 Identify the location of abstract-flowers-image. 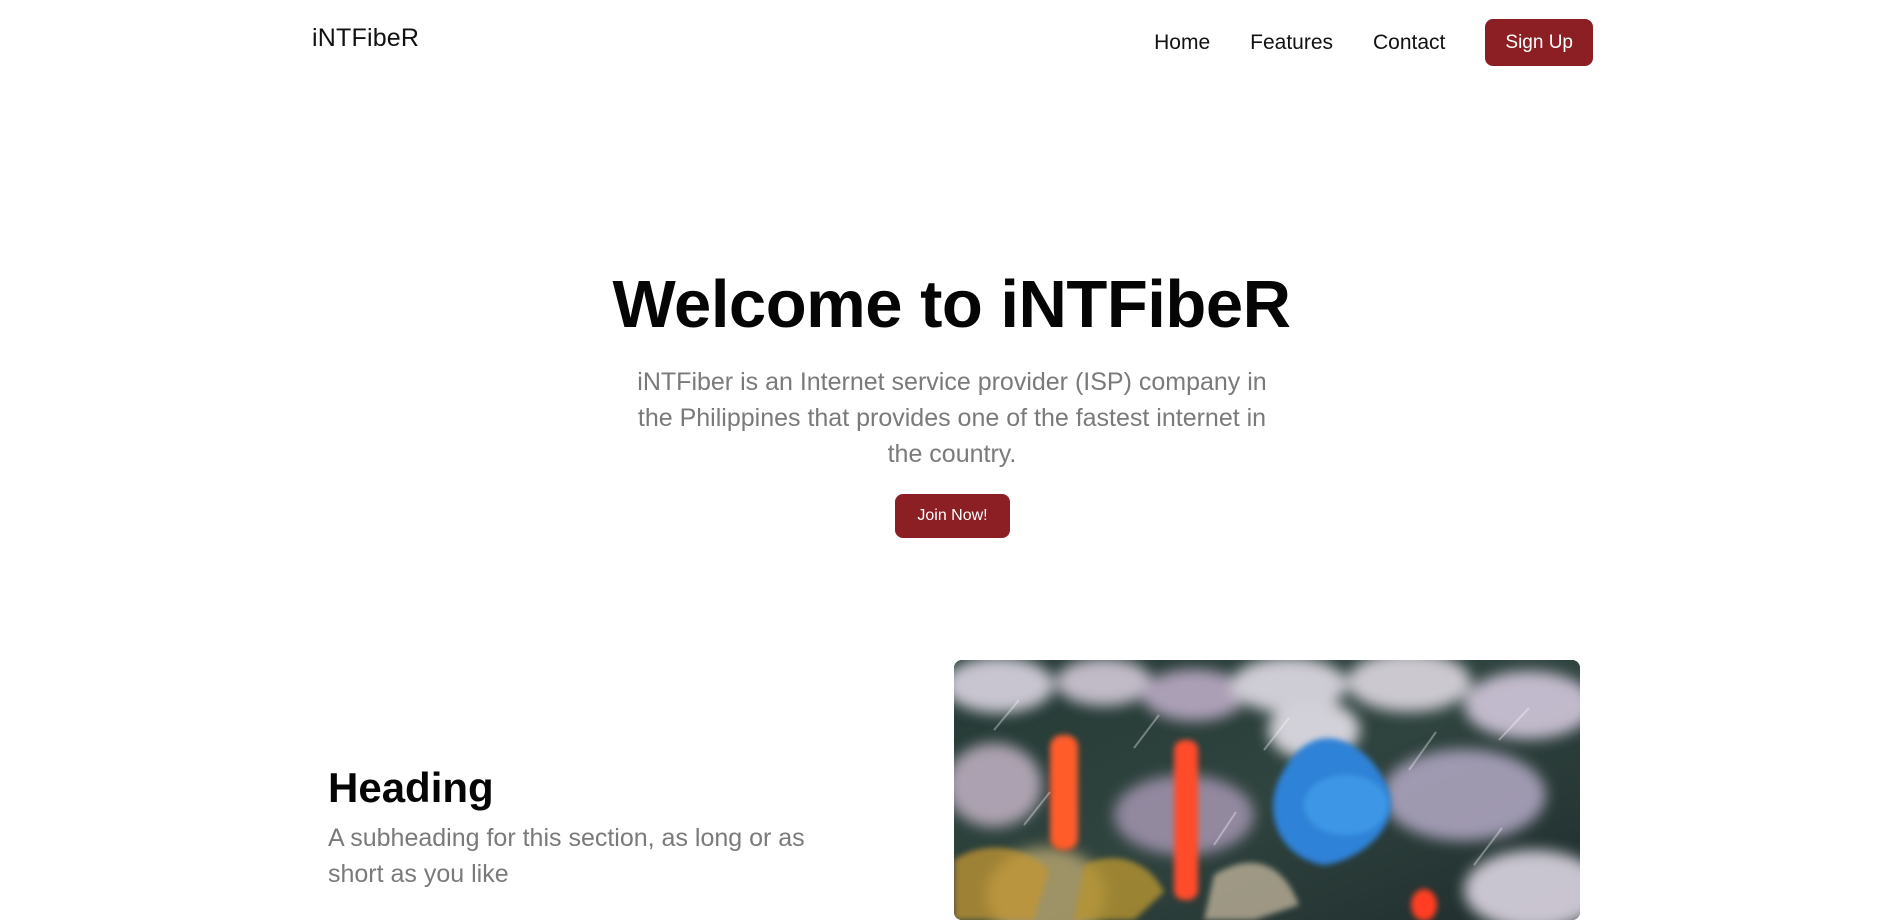
(1267, 790).